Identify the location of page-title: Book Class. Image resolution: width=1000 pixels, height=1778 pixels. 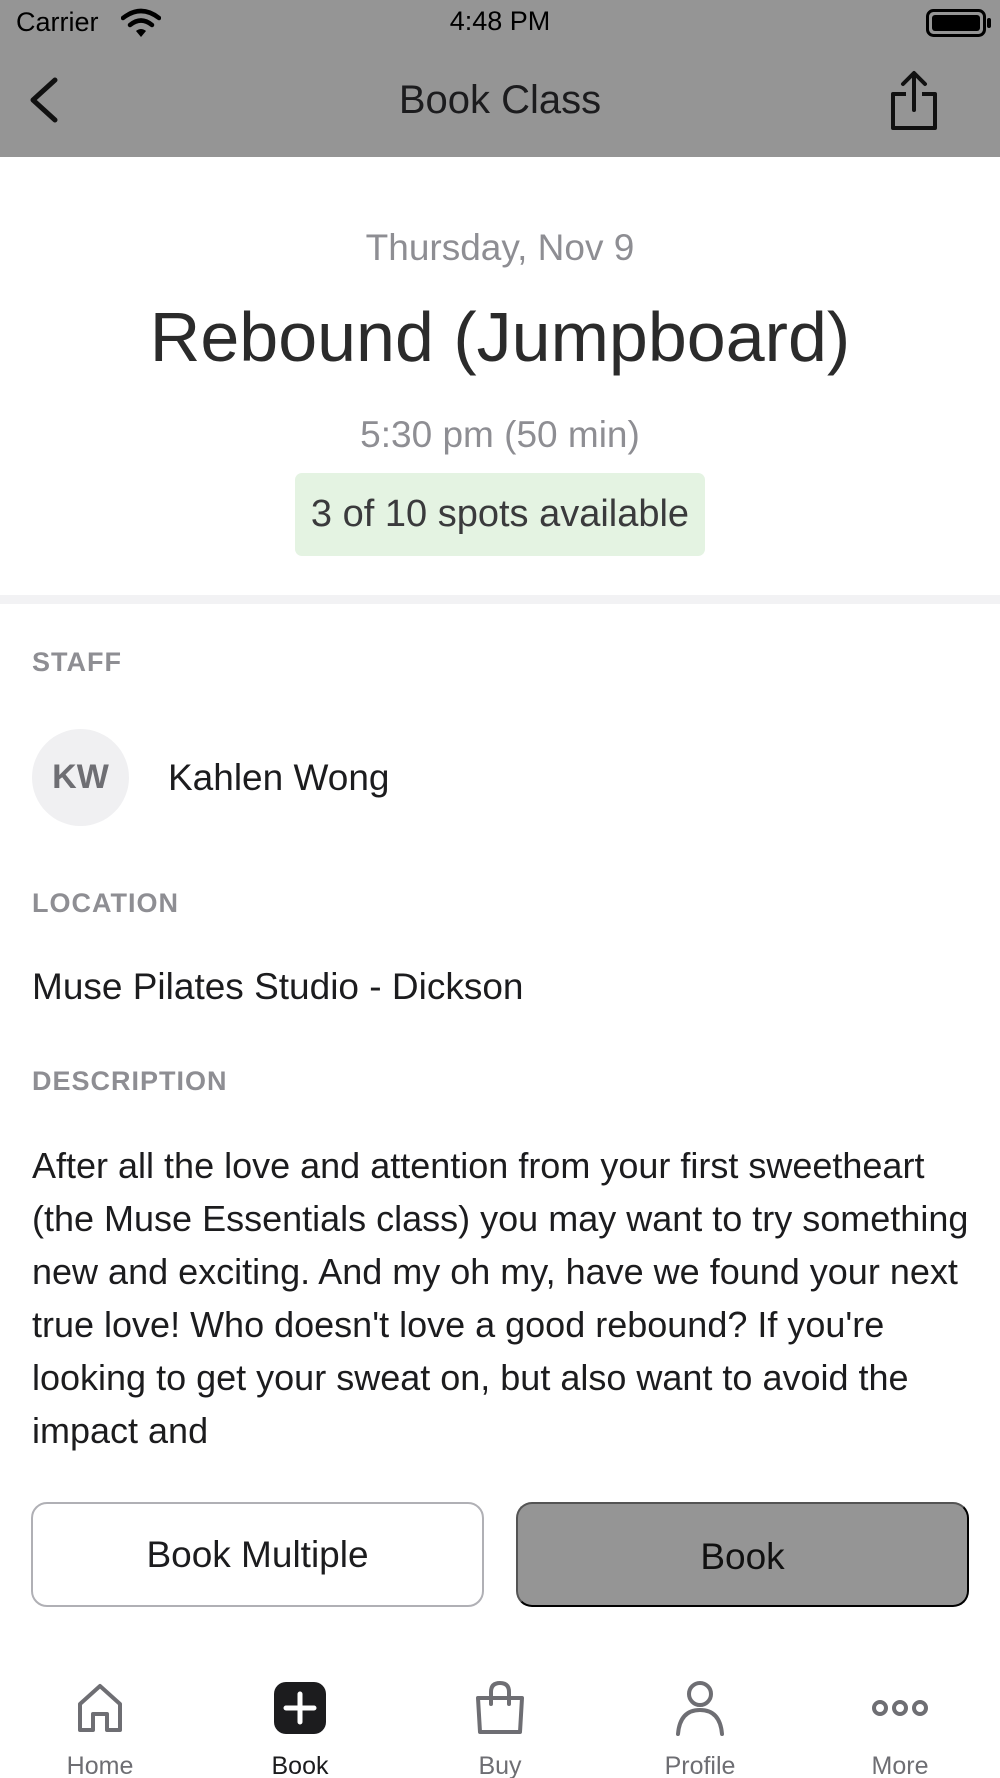
(500, 100).